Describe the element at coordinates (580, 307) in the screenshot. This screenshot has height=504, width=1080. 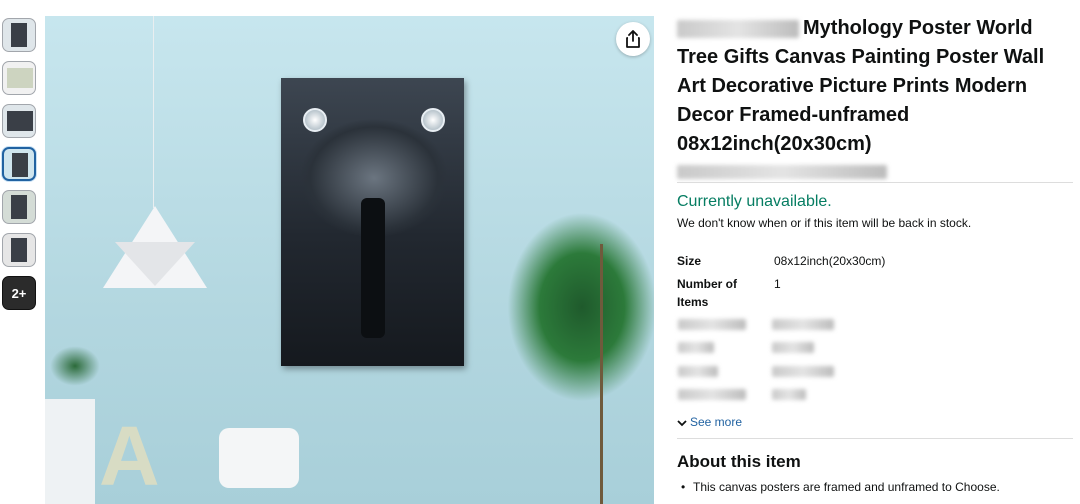
I see `decor-plant` at that location.